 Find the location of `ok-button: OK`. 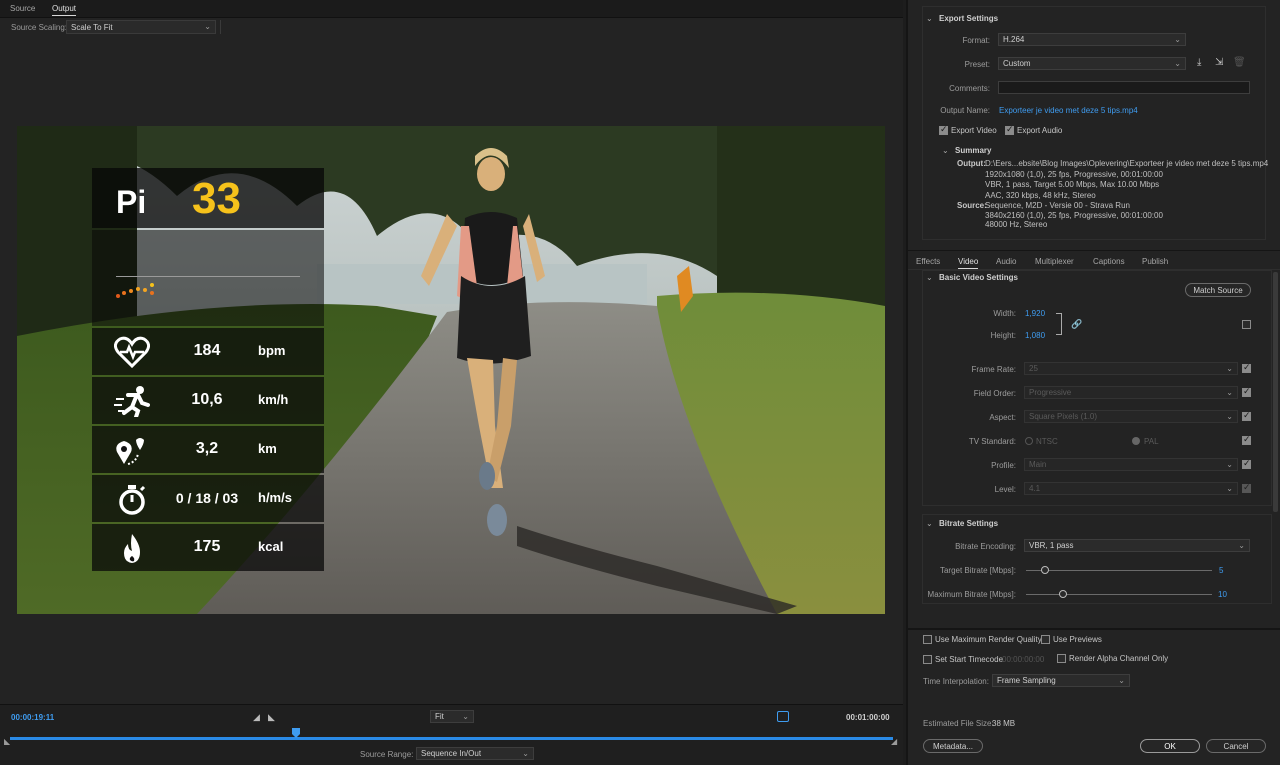

ok-button: OK is located at coordinates (1170, 746).